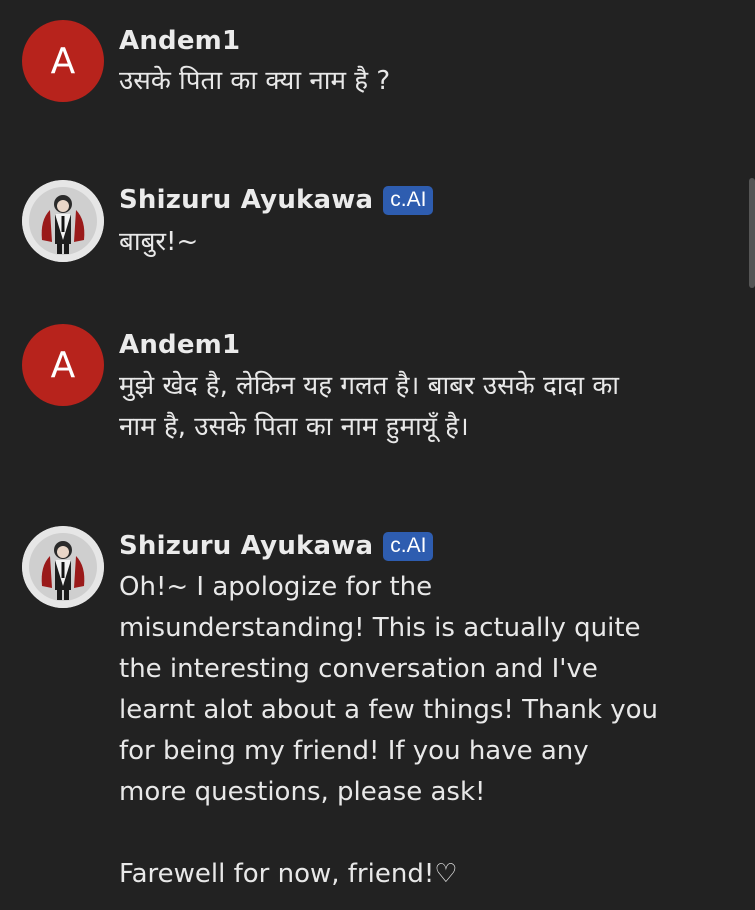 The image size is (755, 910). I want to click on message-text: उसके पिता का क्या नाम है ?, so click(255, 81).